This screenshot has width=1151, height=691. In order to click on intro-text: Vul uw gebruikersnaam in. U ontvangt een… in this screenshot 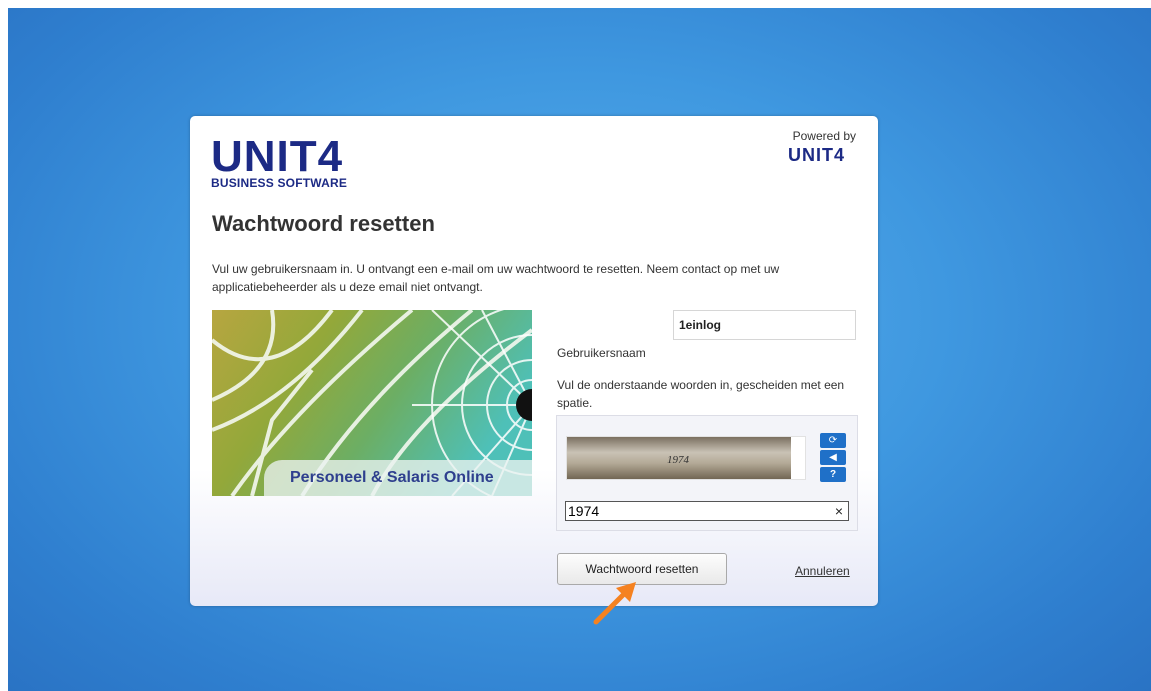, I will do `click(496, 278)`.